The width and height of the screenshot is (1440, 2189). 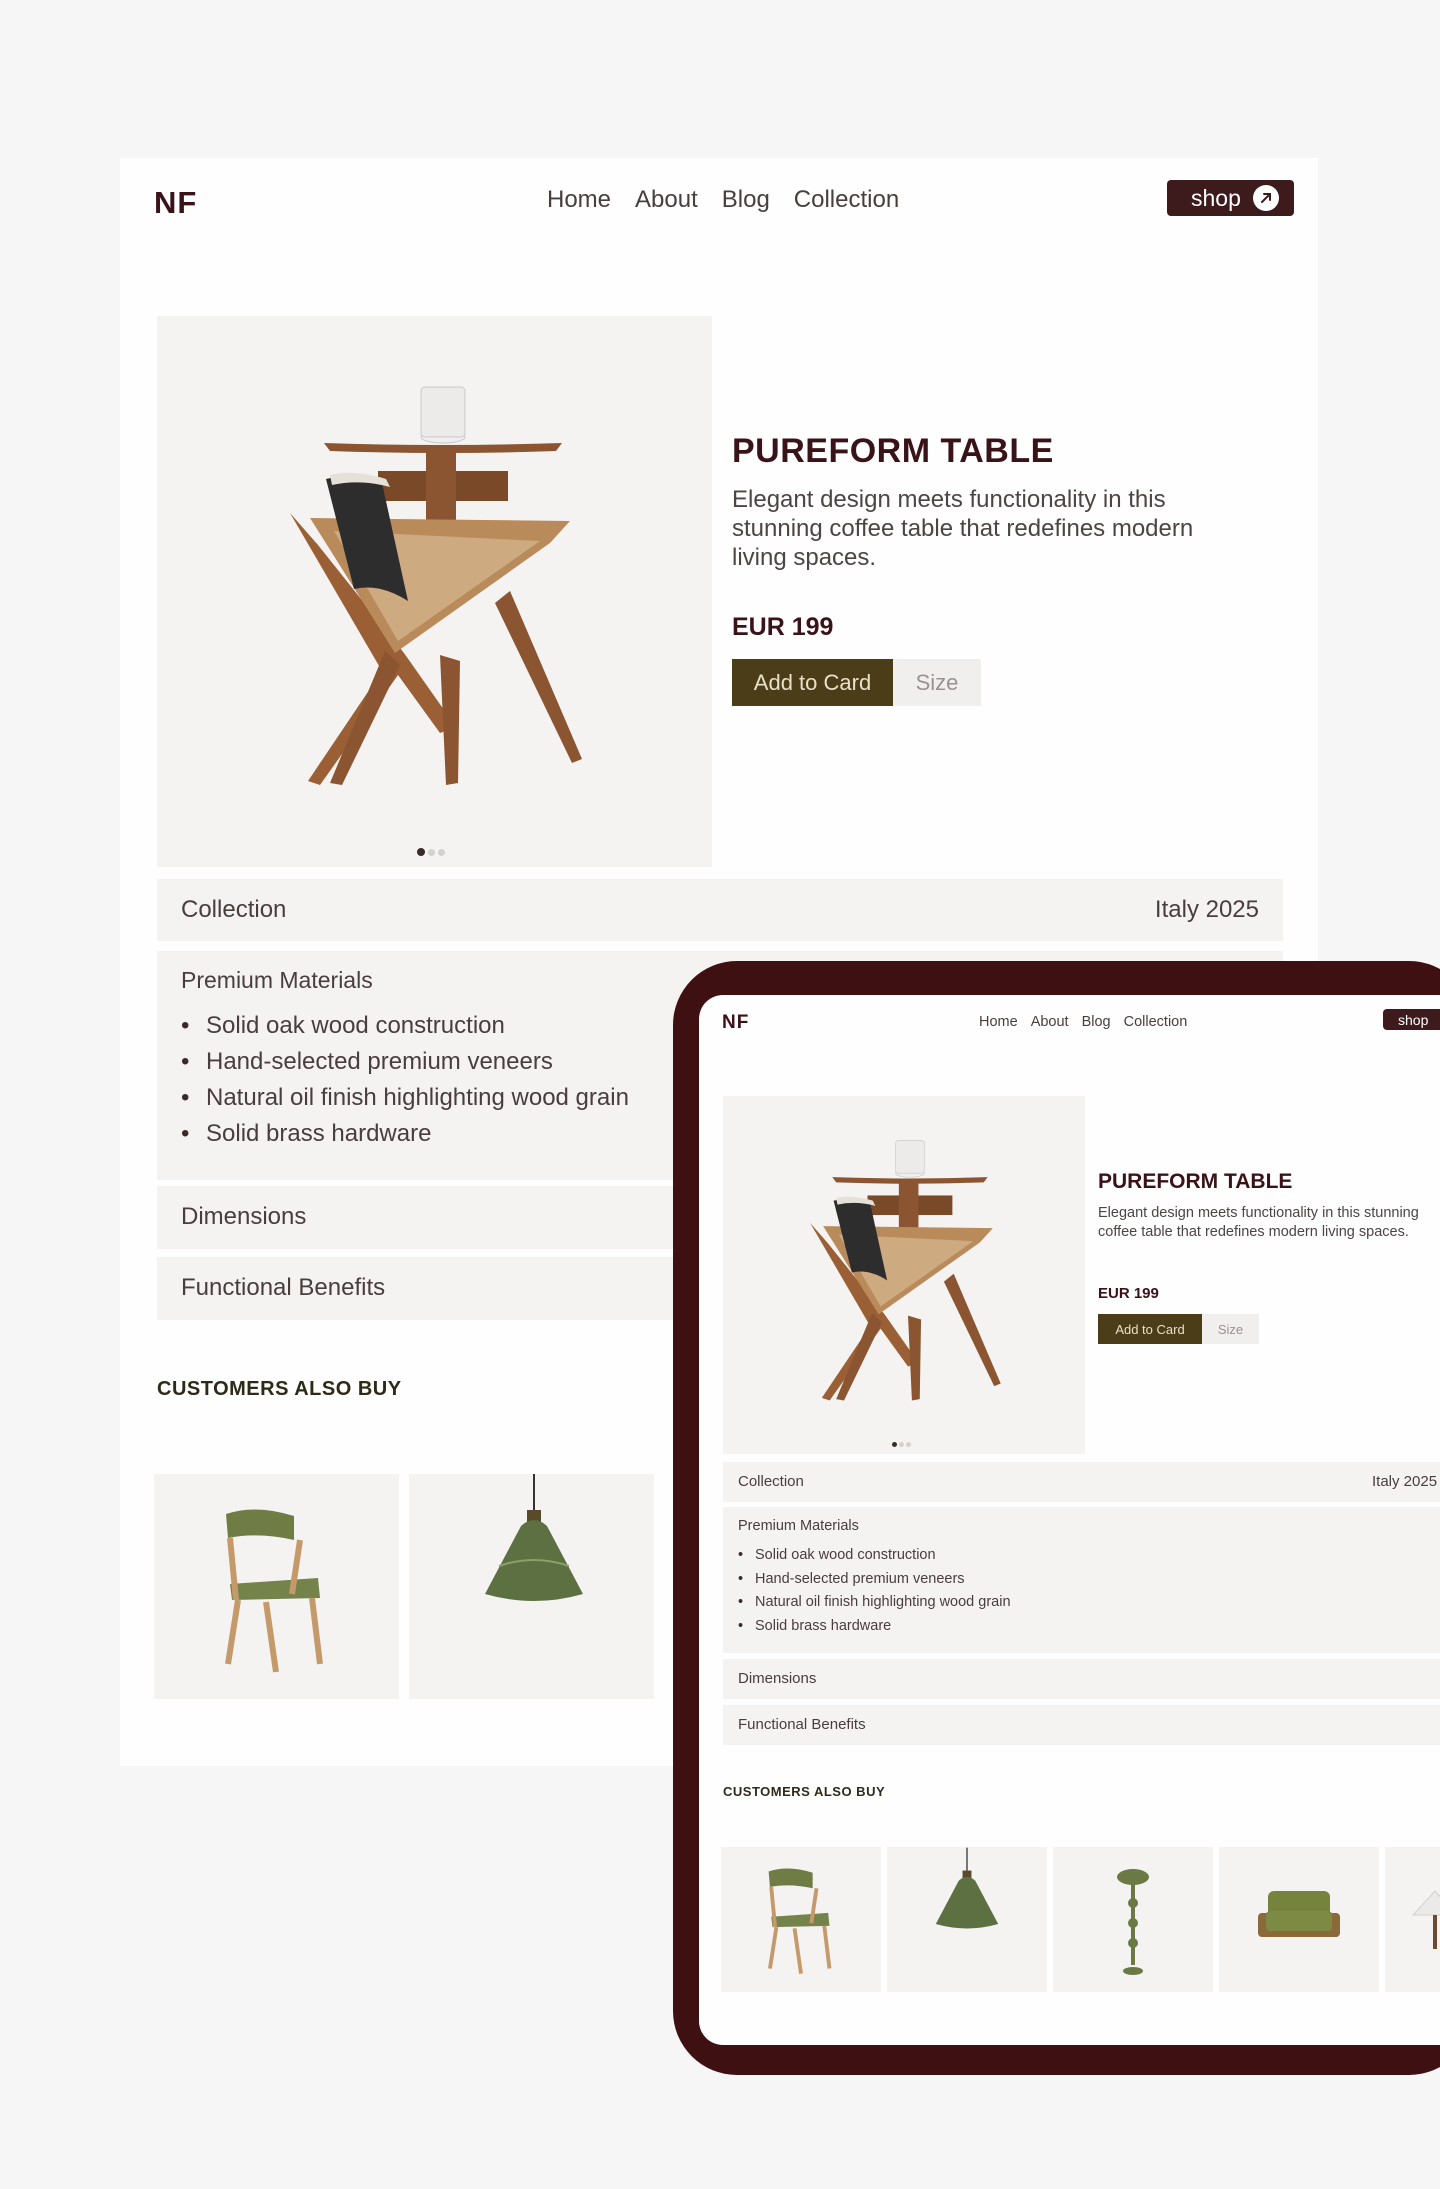 I want to click on floor-lamp-icon, so click(x=1133, y=1922).